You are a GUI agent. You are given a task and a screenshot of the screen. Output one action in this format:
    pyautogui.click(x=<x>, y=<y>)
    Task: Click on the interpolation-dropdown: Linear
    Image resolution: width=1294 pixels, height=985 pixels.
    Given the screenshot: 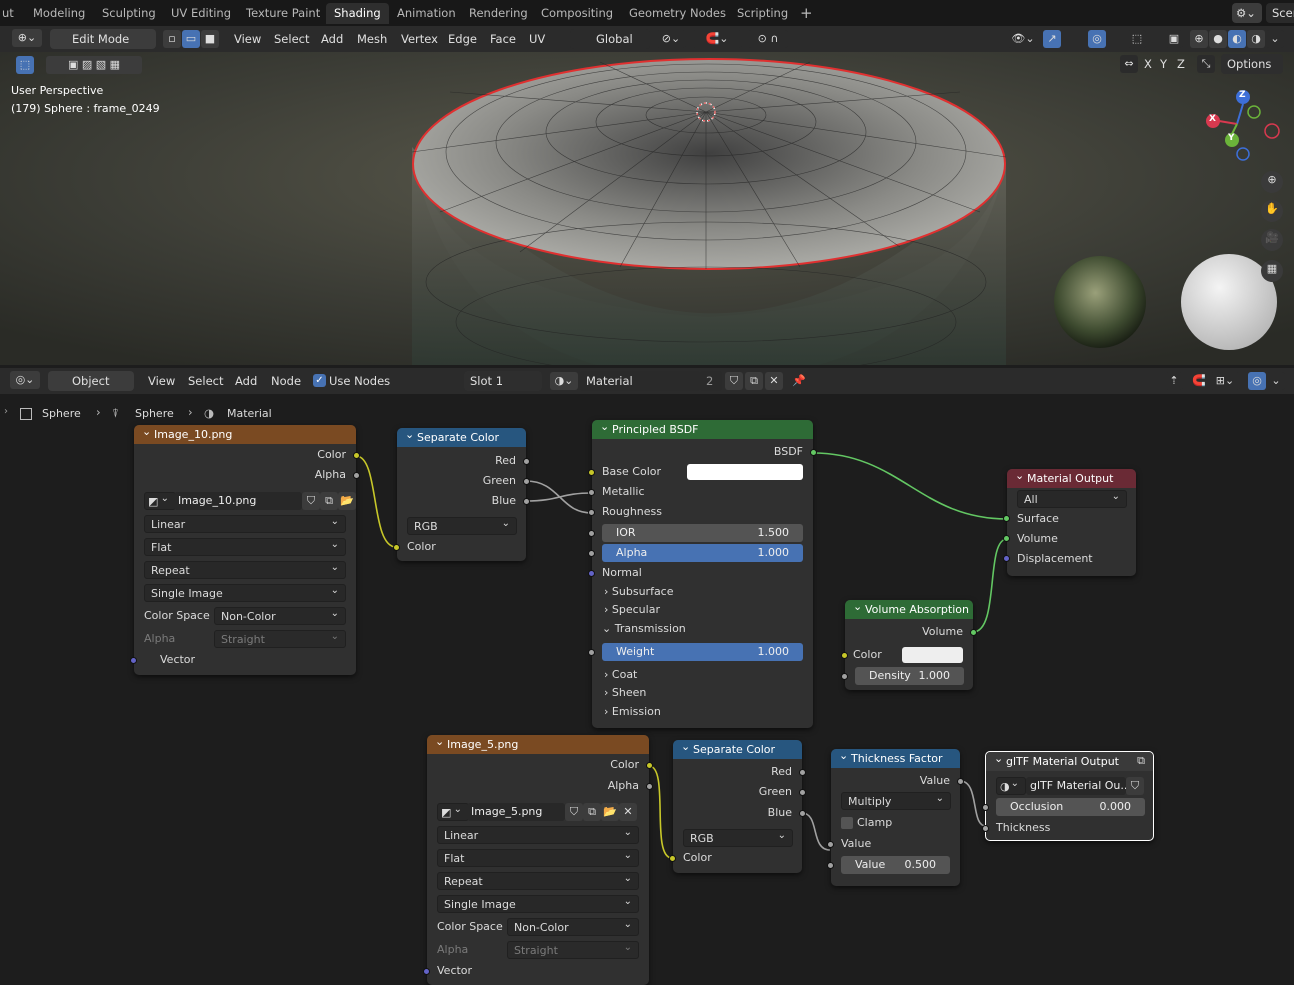 What is the action you would take?
    pyautogui.click(x=538, y=834)
    